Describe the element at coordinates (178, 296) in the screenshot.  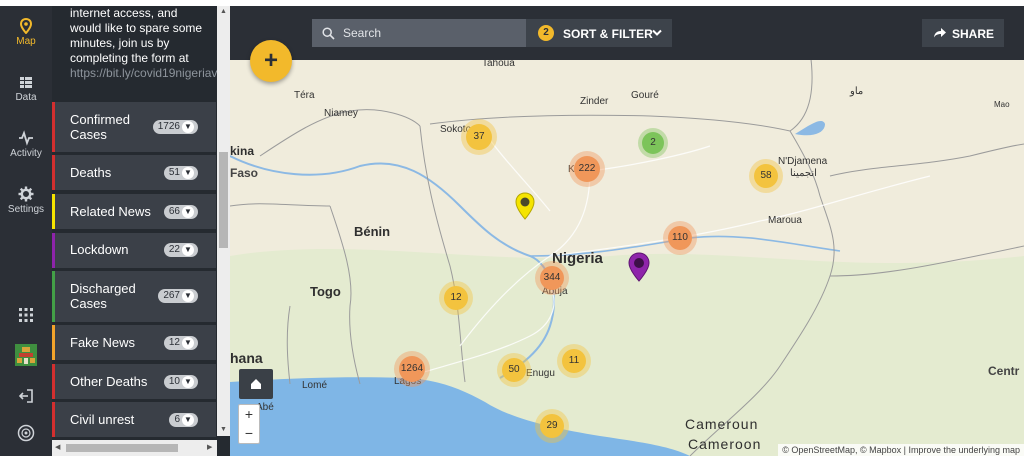
I see `layer-count-badge: 267 ▼` at that location.